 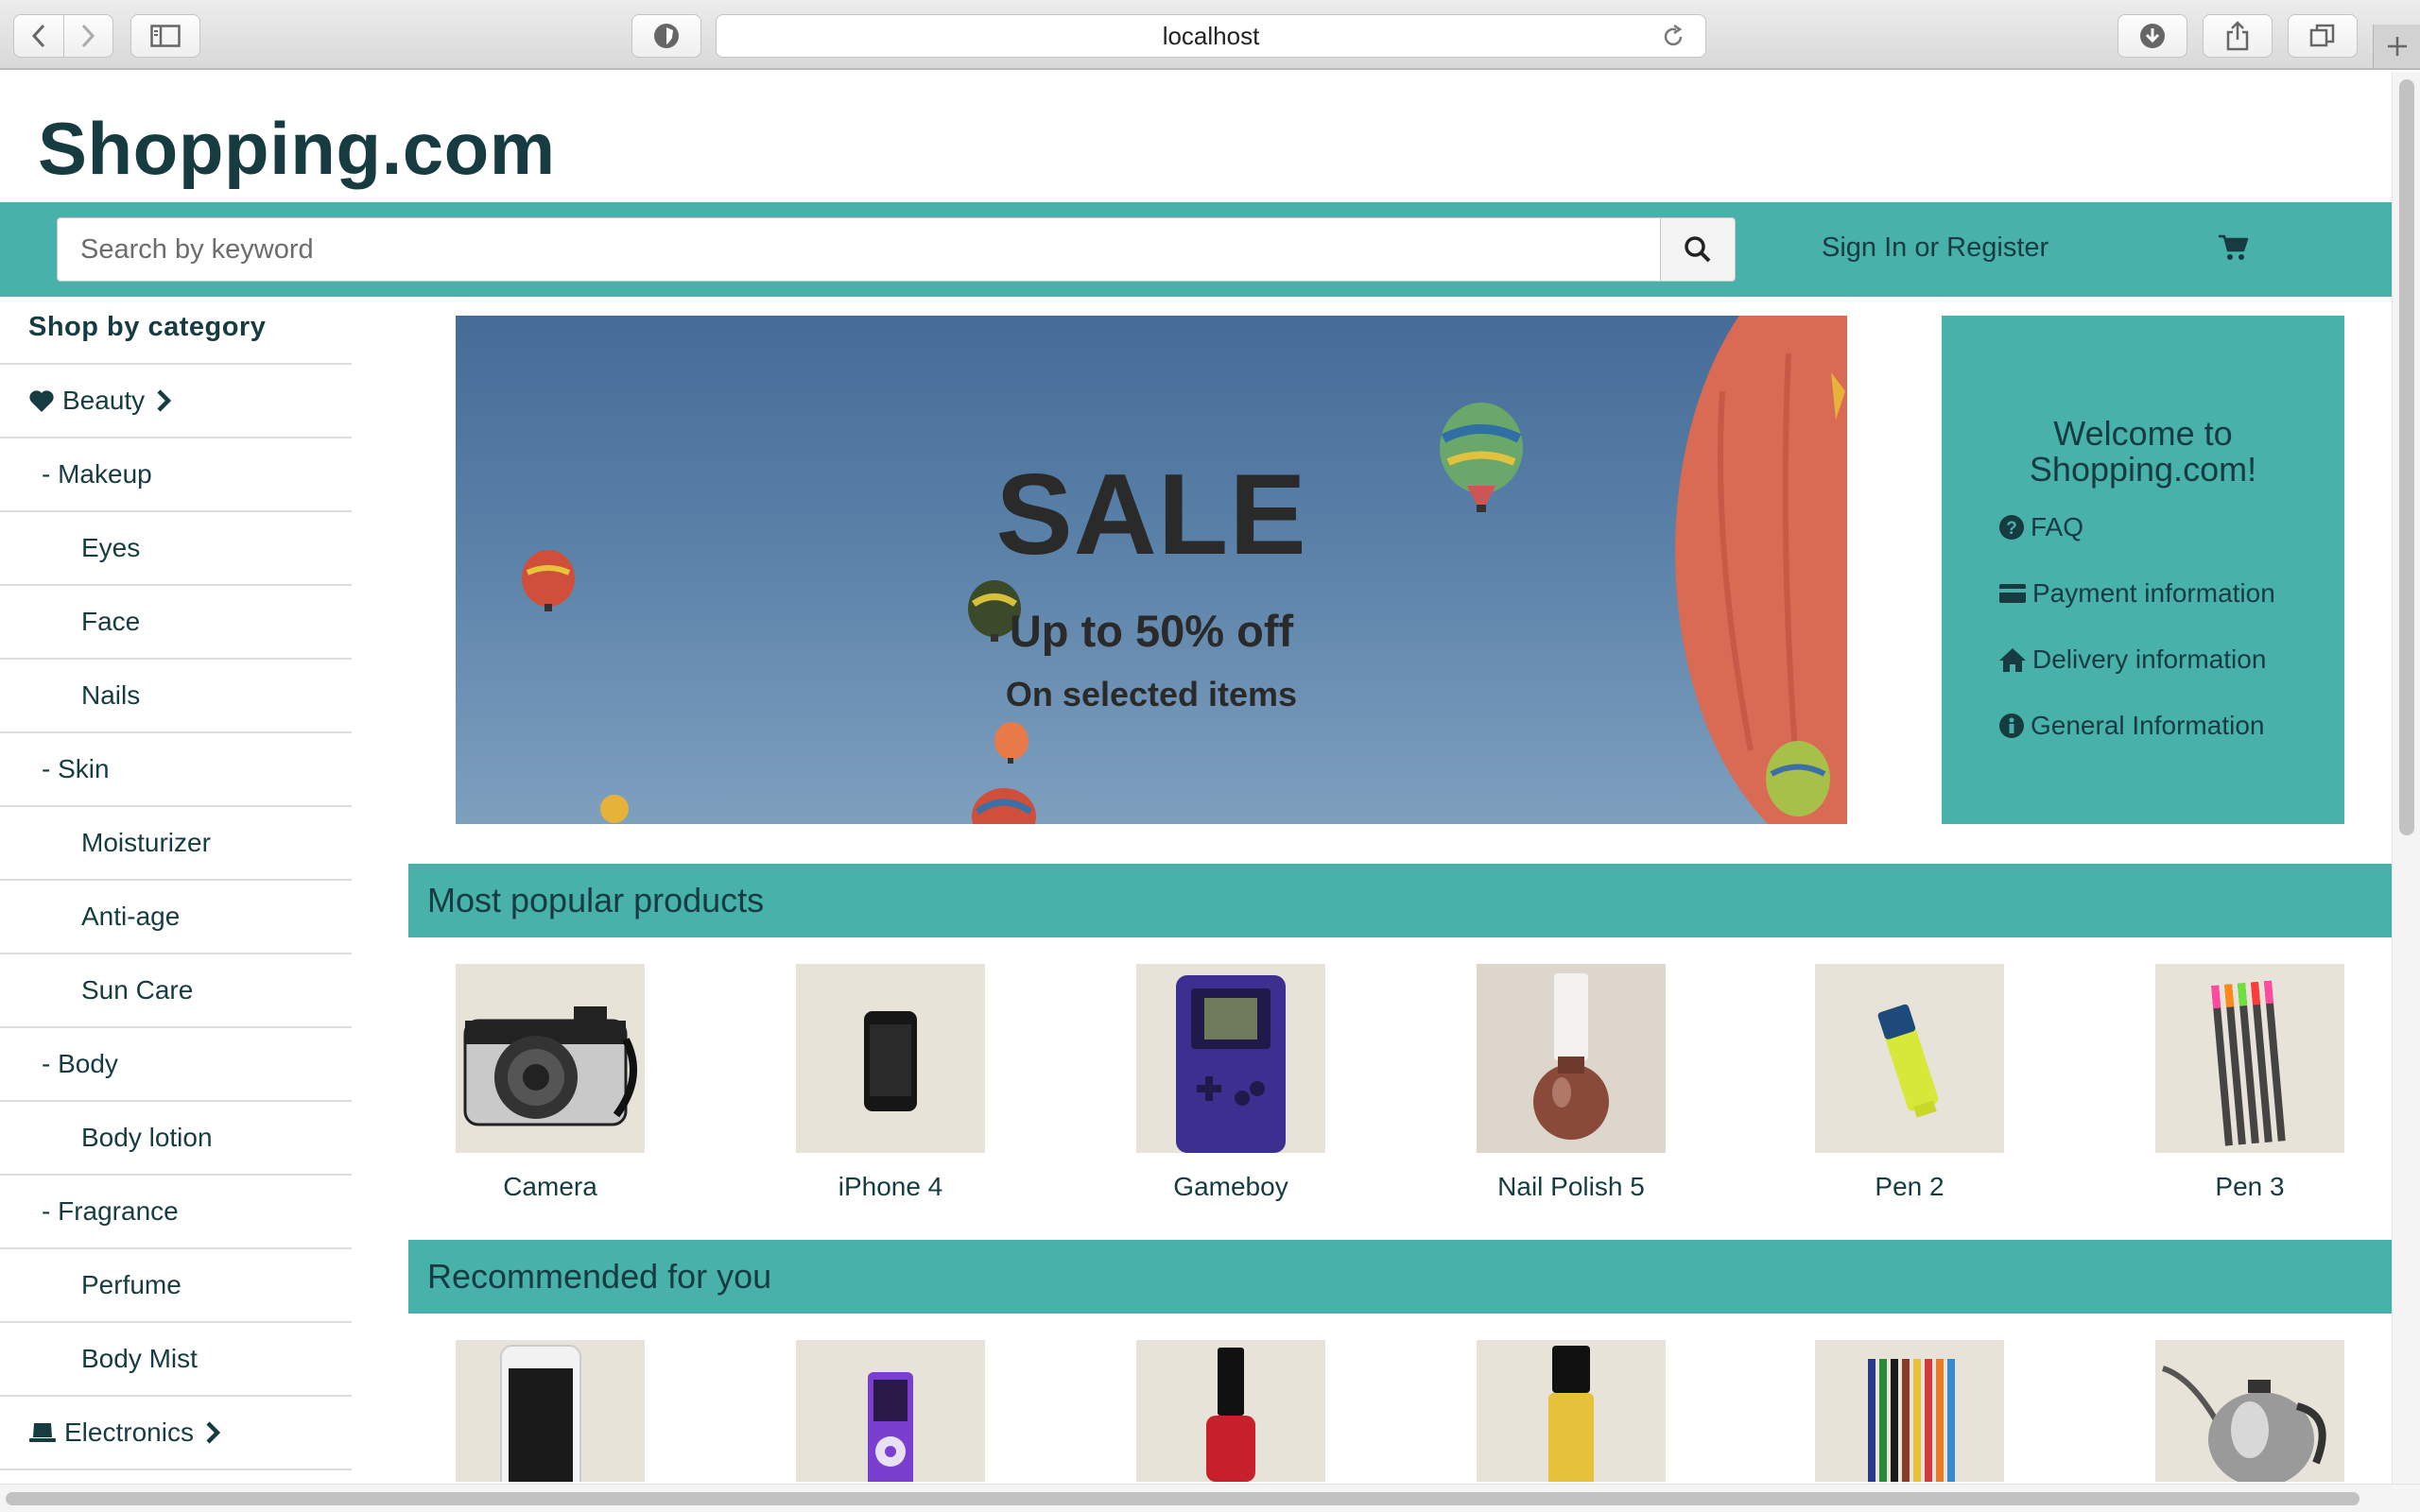 I want to click on delivery-information-label: Delivery information, so click(x=2149, y=659).